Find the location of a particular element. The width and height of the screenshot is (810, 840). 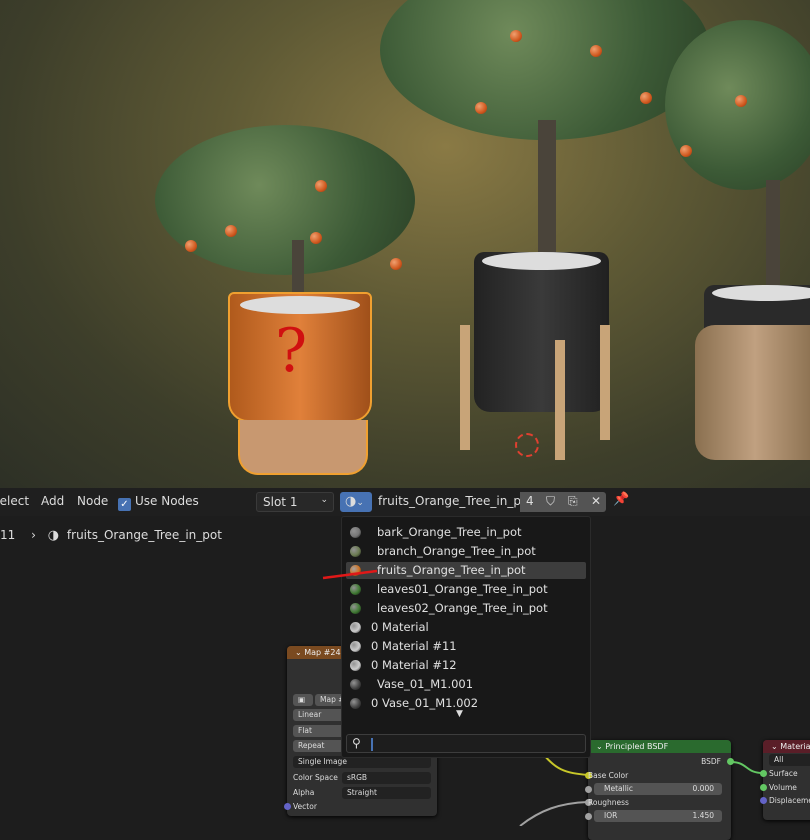

text-cursor is located at coordinates (372, 744).